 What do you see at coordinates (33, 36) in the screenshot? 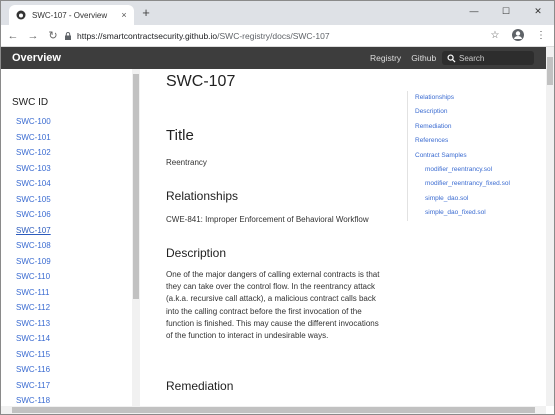
I see `forward-button: →` at bounding box center [33, 36].